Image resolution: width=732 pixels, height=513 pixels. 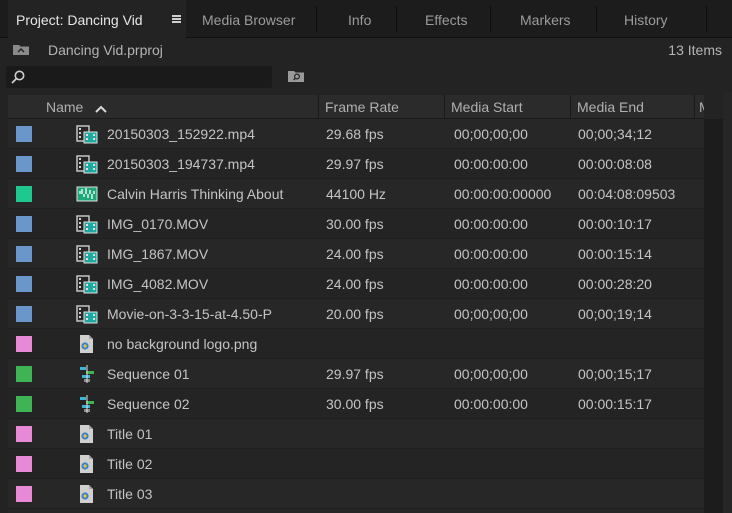 What do you see at coordinates (627, 194) in the screenshot?
I see `item-media-end: 00:04:08:09503` at bounding box center [627, 194].